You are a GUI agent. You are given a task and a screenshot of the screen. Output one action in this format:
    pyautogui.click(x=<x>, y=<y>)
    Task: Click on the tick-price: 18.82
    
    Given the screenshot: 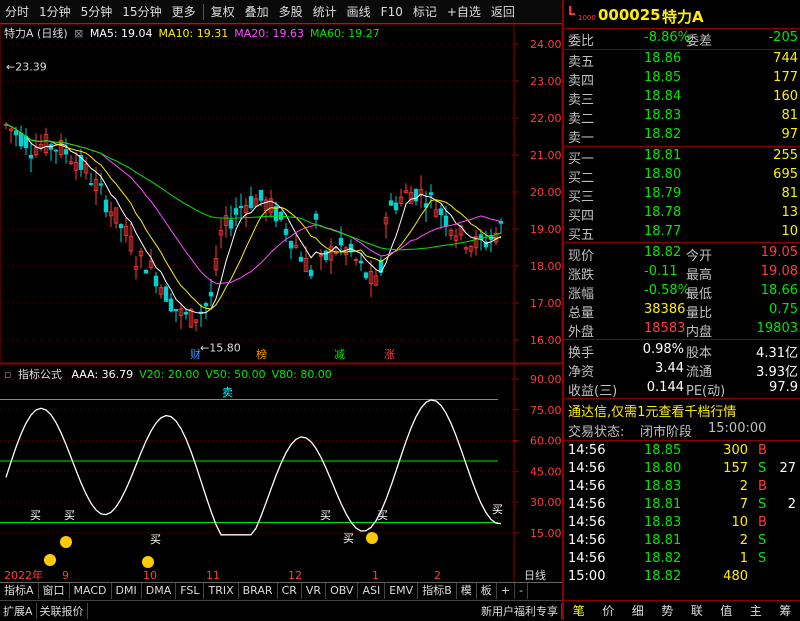 What is the action you would take?
    pyautogui.click(x=662, y=576)
    